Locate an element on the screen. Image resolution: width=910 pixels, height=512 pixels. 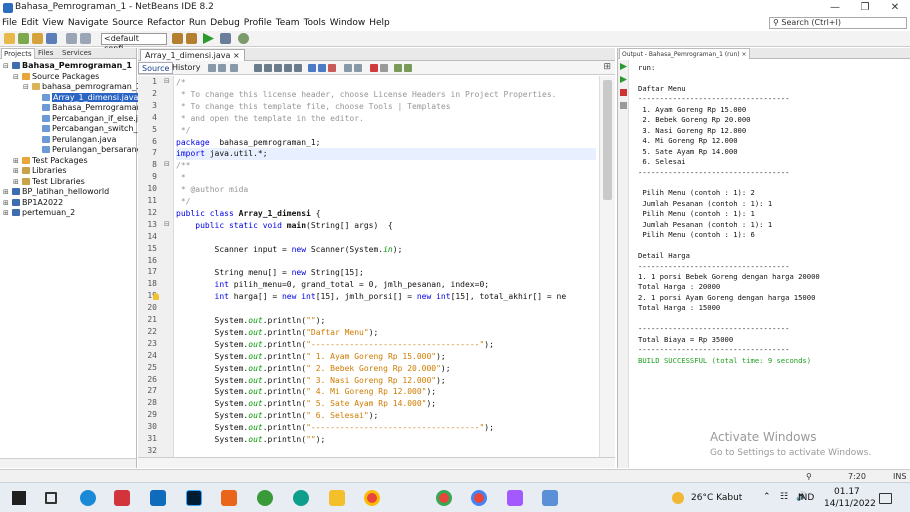
tree-node: Test Libraries is located at coordinates (53, 182).